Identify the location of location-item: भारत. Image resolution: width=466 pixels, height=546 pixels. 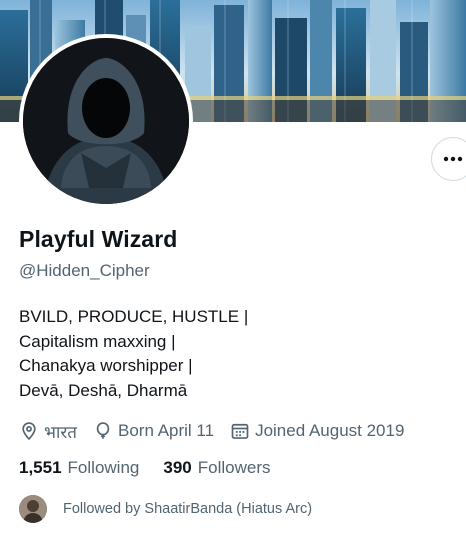
(48, 431).